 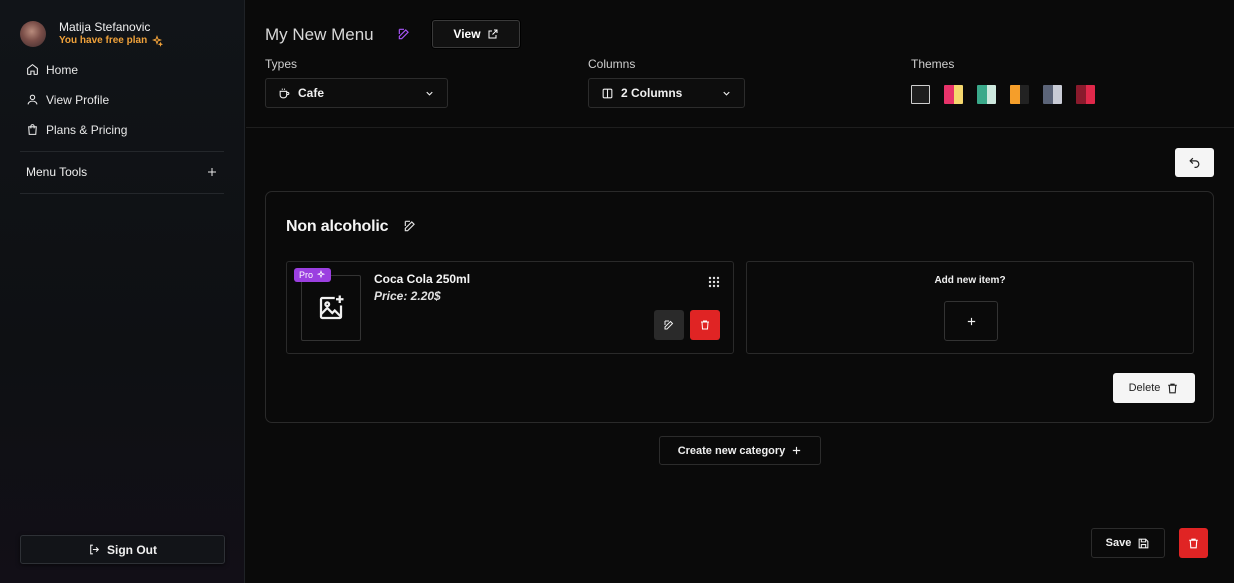 I want to click on avatar, so click(x=33, y=34).